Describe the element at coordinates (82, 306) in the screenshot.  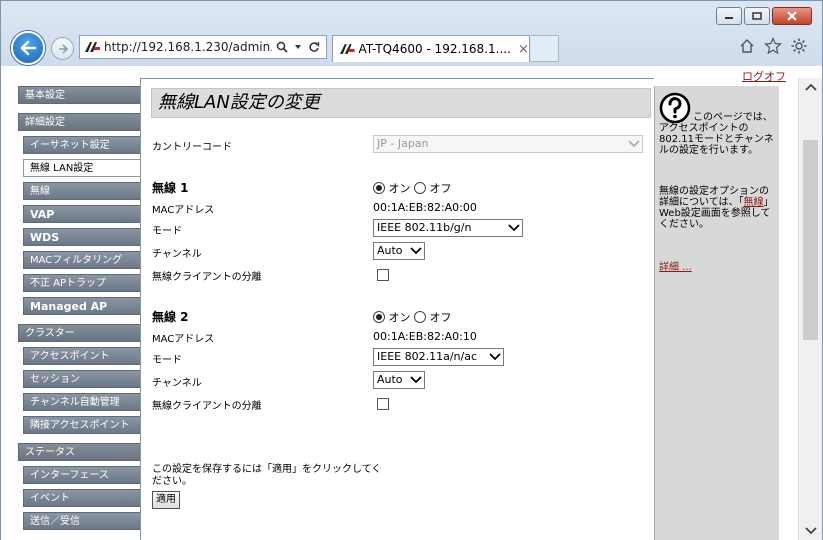
I see `sidebar-item-managed-ap: Managed AP` at that location.